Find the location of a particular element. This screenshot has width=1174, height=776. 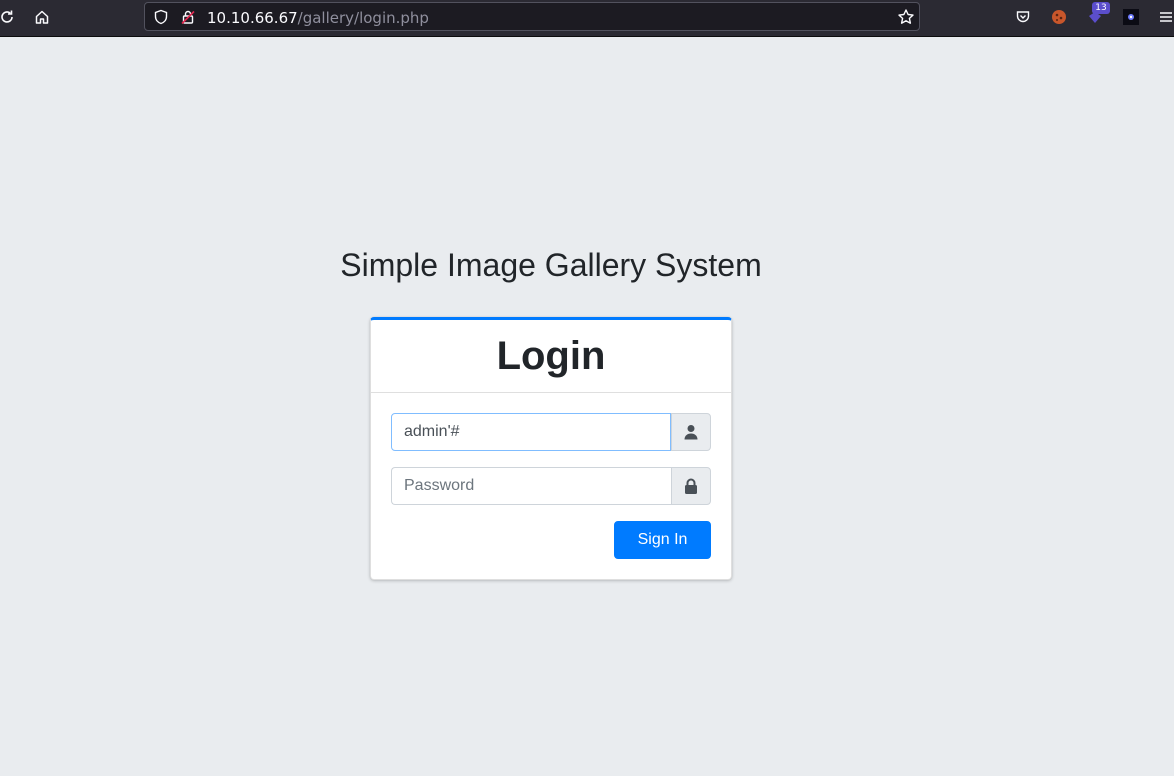

insecure-lock-icon is located at coordinates (188, 19).